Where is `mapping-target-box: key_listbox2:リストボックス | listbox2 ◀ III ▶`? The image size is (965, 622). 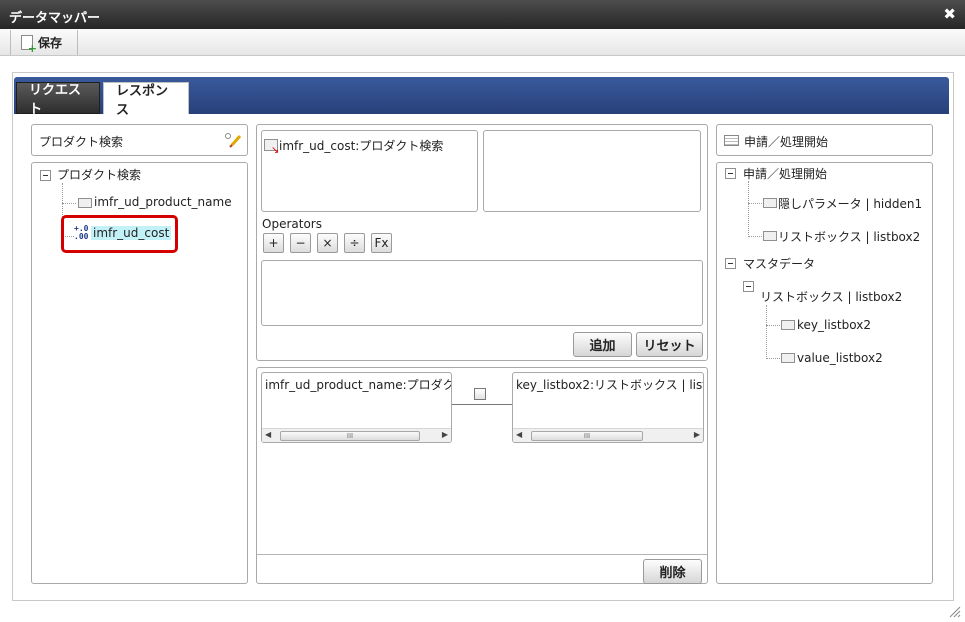
mapping-target-box: key_listbox2:リストボックス | listbox2 ◀ III ▶ is located at coordinates (608, 407).